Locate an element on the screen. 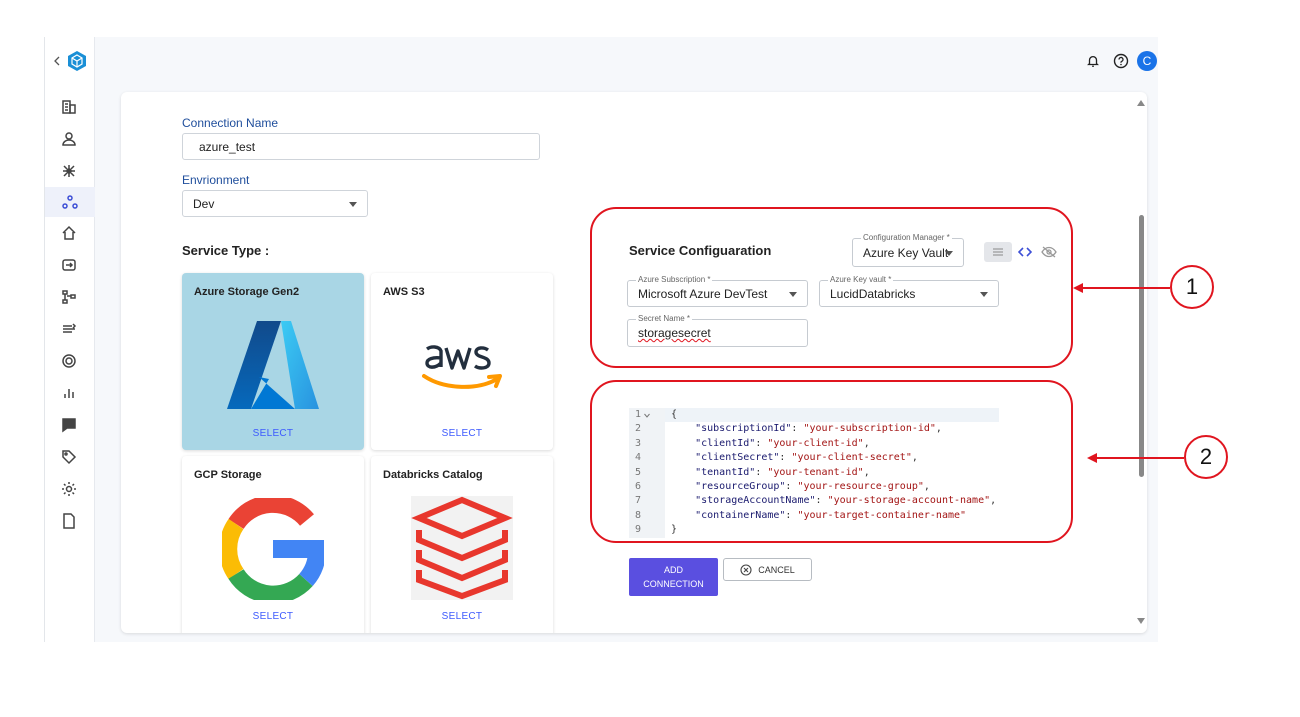  scroll-down-icon is located at coordinates (1141, 621).